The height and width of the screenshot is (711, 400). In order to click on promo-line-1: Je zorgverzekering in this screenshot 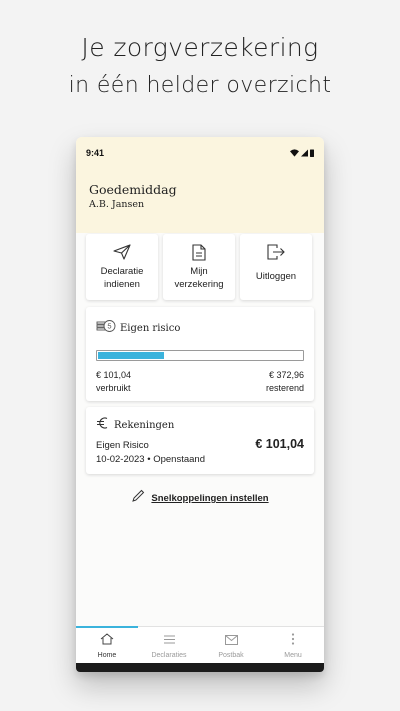, I will do `click(200, 47)`.